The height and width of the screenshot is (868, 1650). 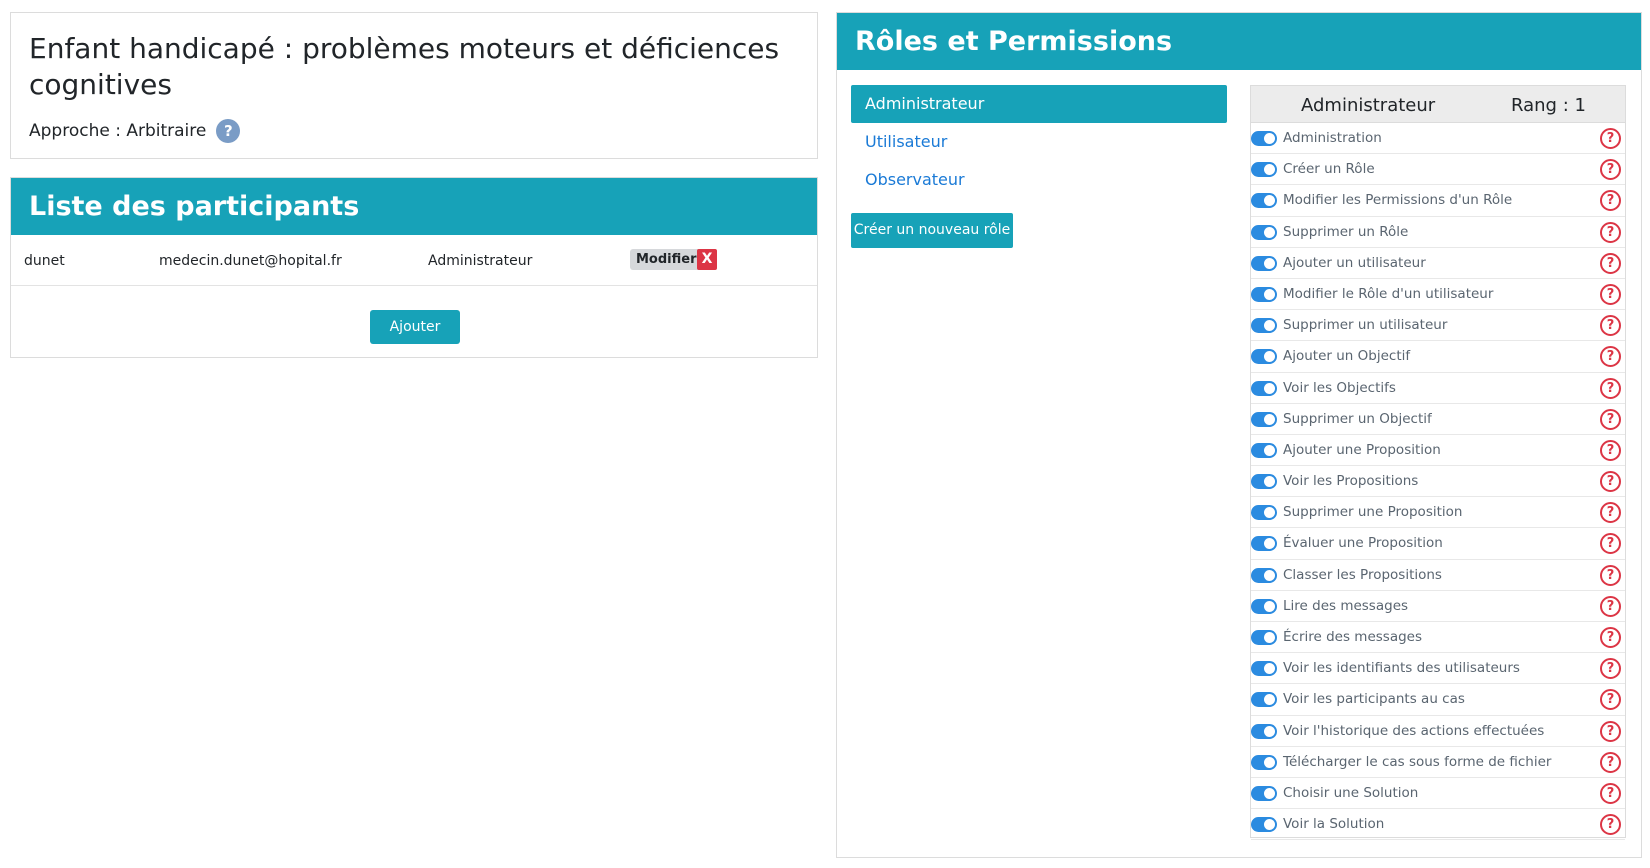 I want to click on permission-row: Choisir une Solution?, so click(x=1438, y=794).